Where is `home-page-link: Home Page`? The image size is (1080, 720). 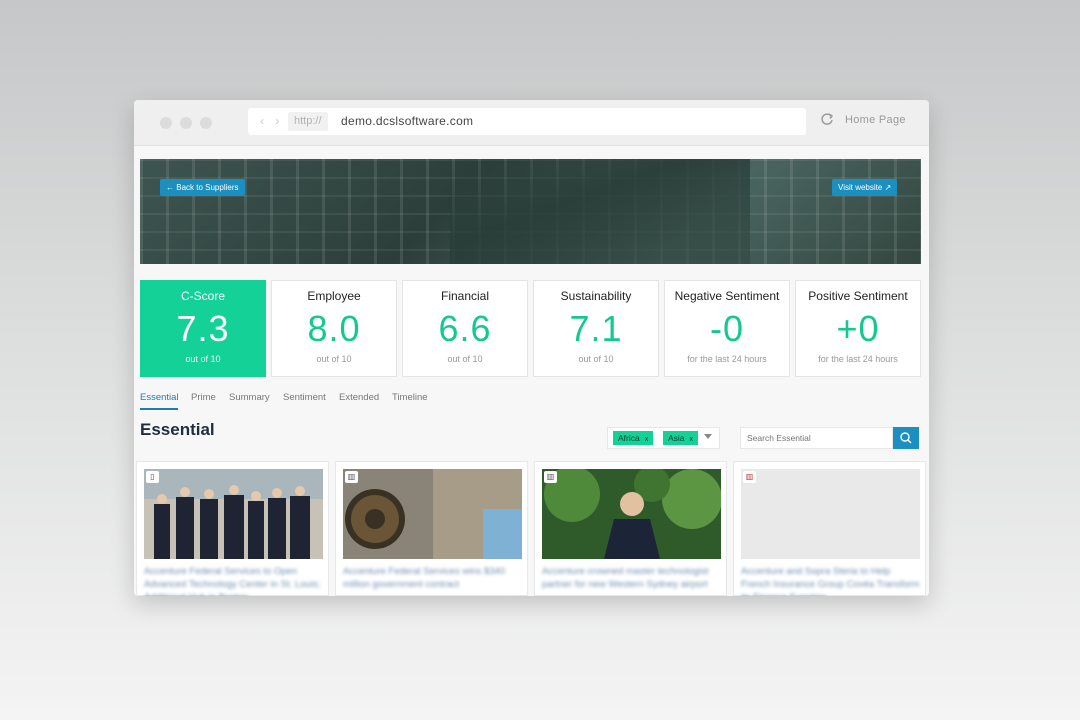
home-page-link: Home Page is located at coordinates (875, 120).